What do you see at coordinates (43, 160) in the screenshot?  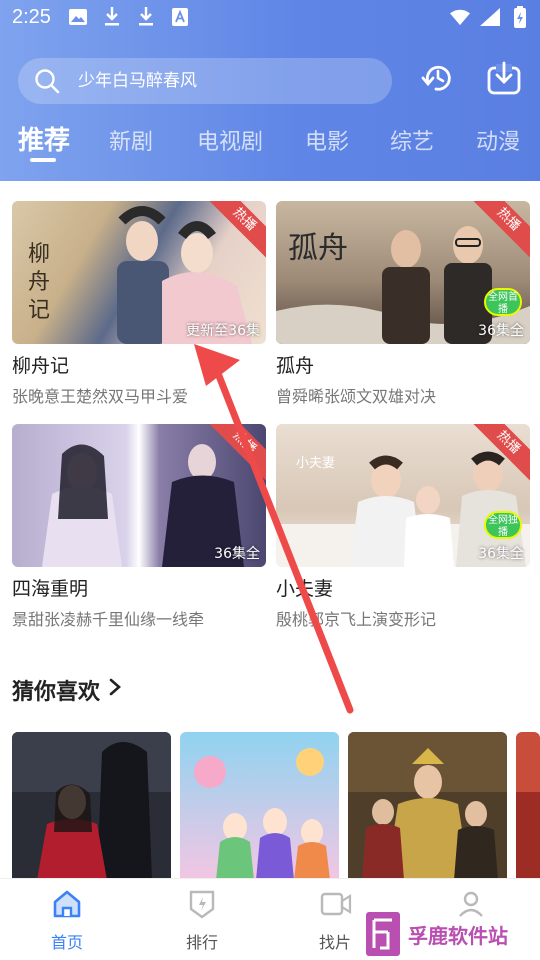 I see `active-tab-indicator` at bounding box center [43, 160].